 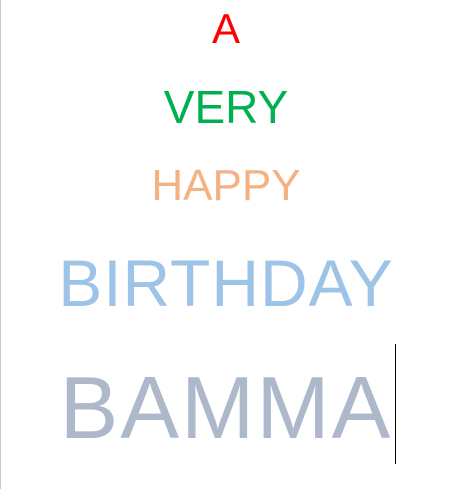 What do you see at coordinates (226, 186) in the screenshot?
I see `text-line-happy: HAPPY` at bounding box center [226, 186].